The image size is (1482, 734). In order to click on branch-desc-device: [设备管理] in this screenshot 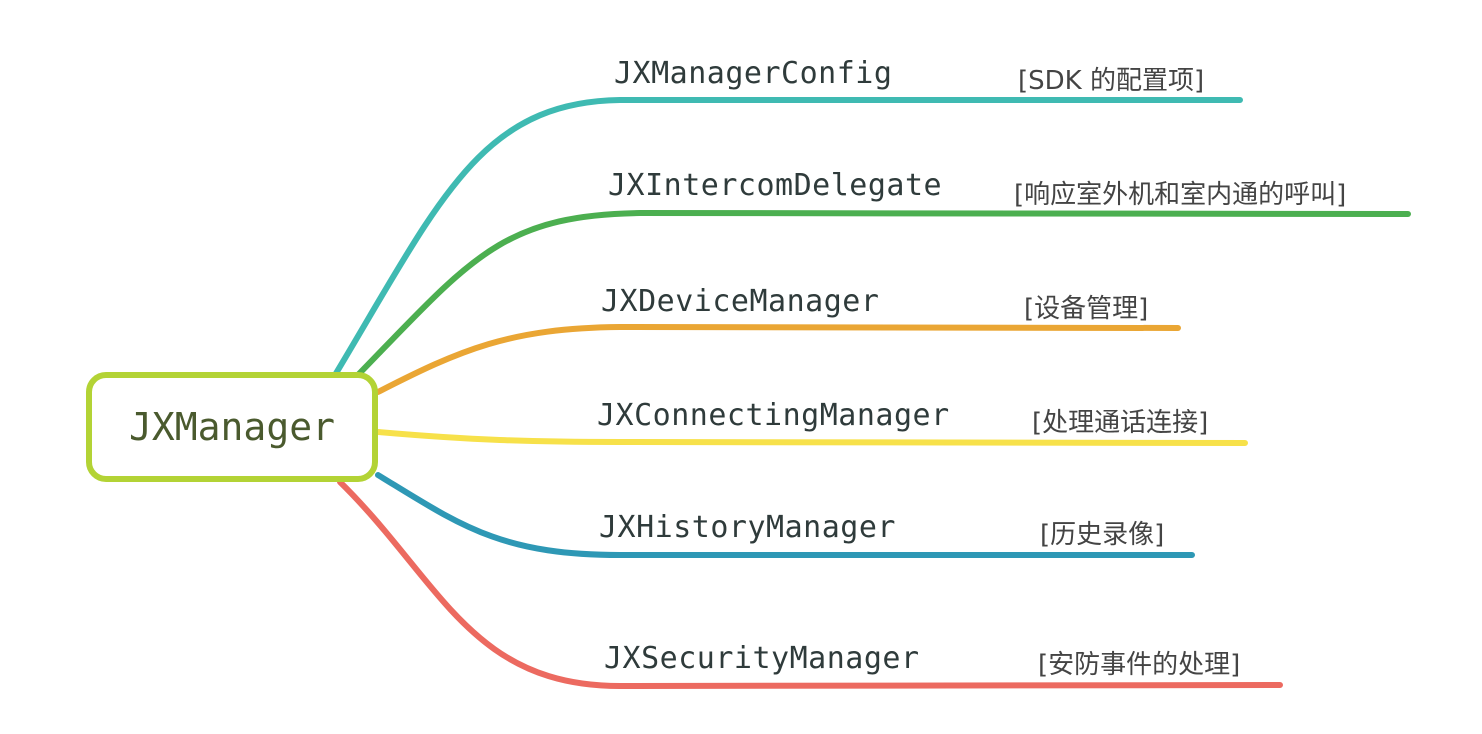, I will do `click(1086, 309)`.